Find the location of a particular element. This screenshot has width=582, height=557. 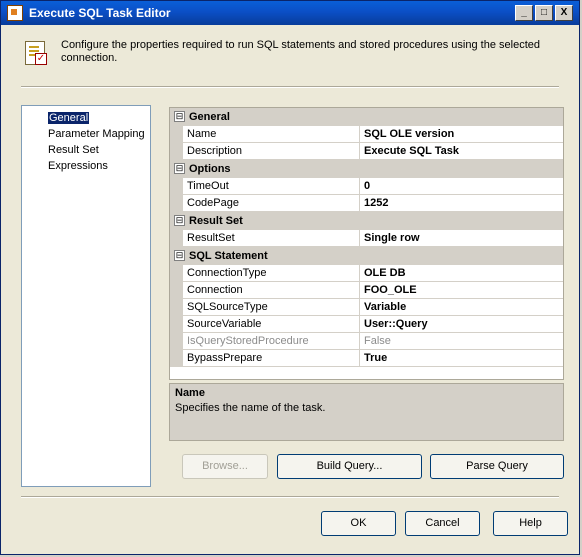

property-name: Description is located at coordinates (271, 151).